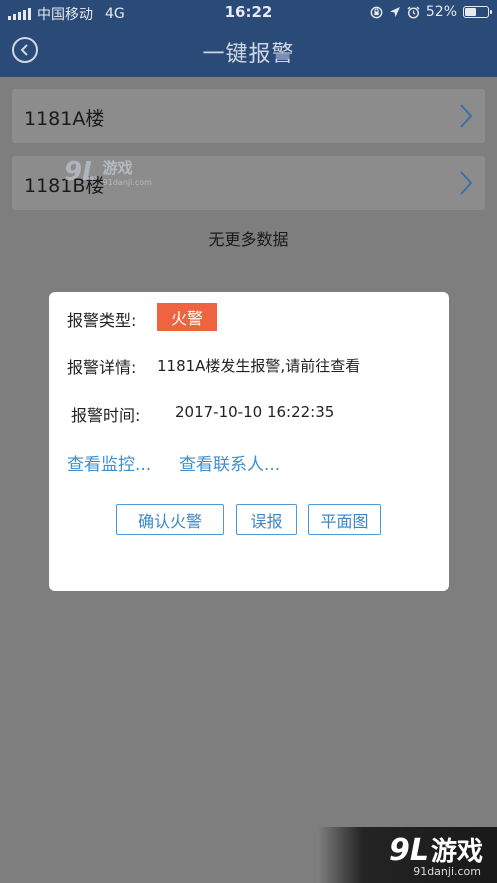  I want to click on page-title: 一键报警, so click(248, 54).